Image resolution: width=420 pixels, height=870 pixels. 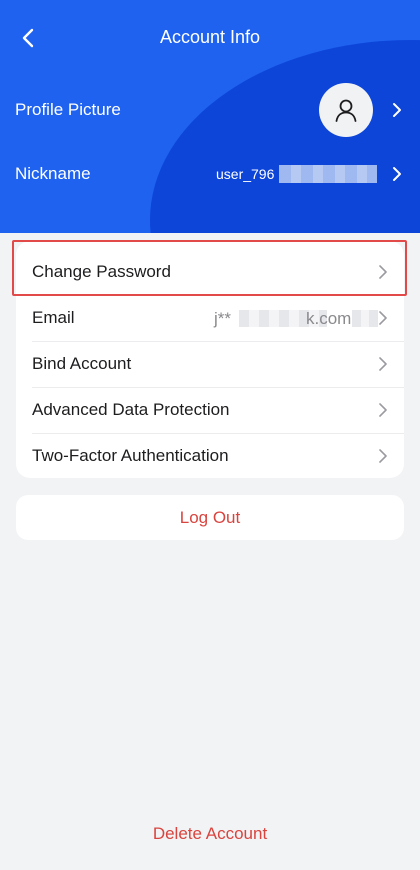 I want to click on profile-picture-row: Profile Picture, so click(x=210, y=110).